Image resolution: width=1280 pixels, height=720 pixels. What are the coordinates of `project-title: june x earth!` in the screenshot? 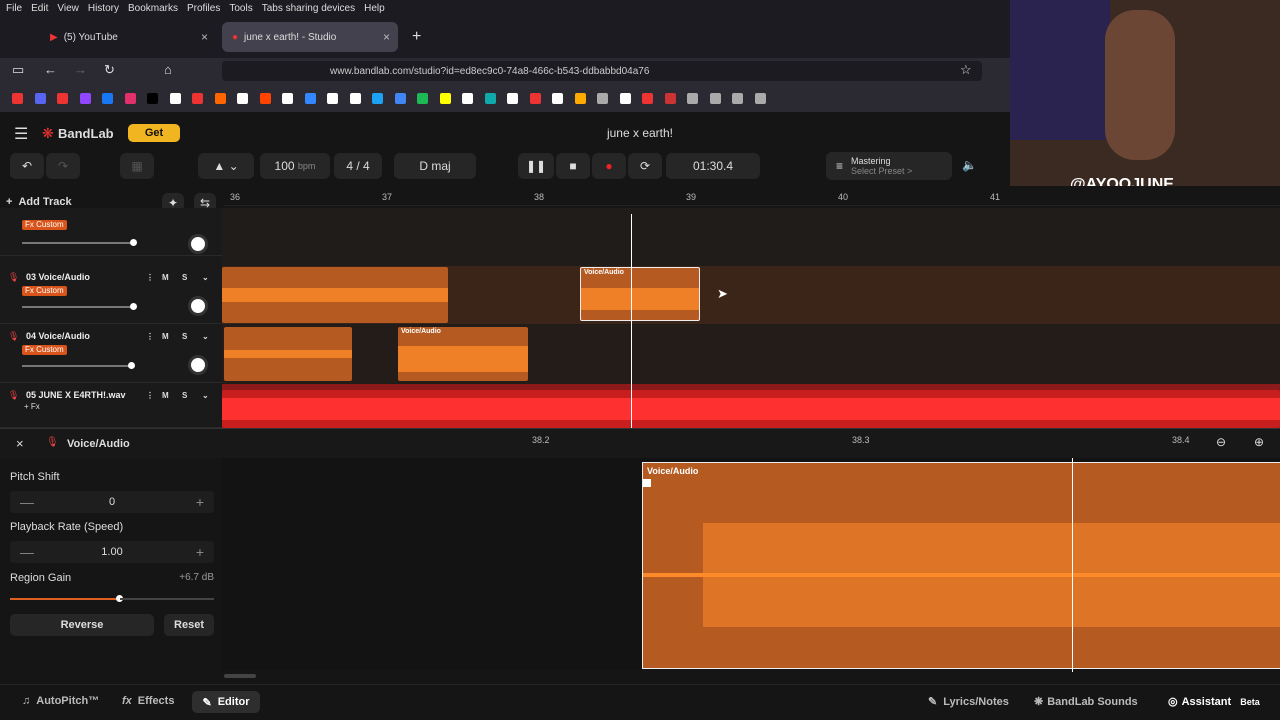 It's located at (640, 133).